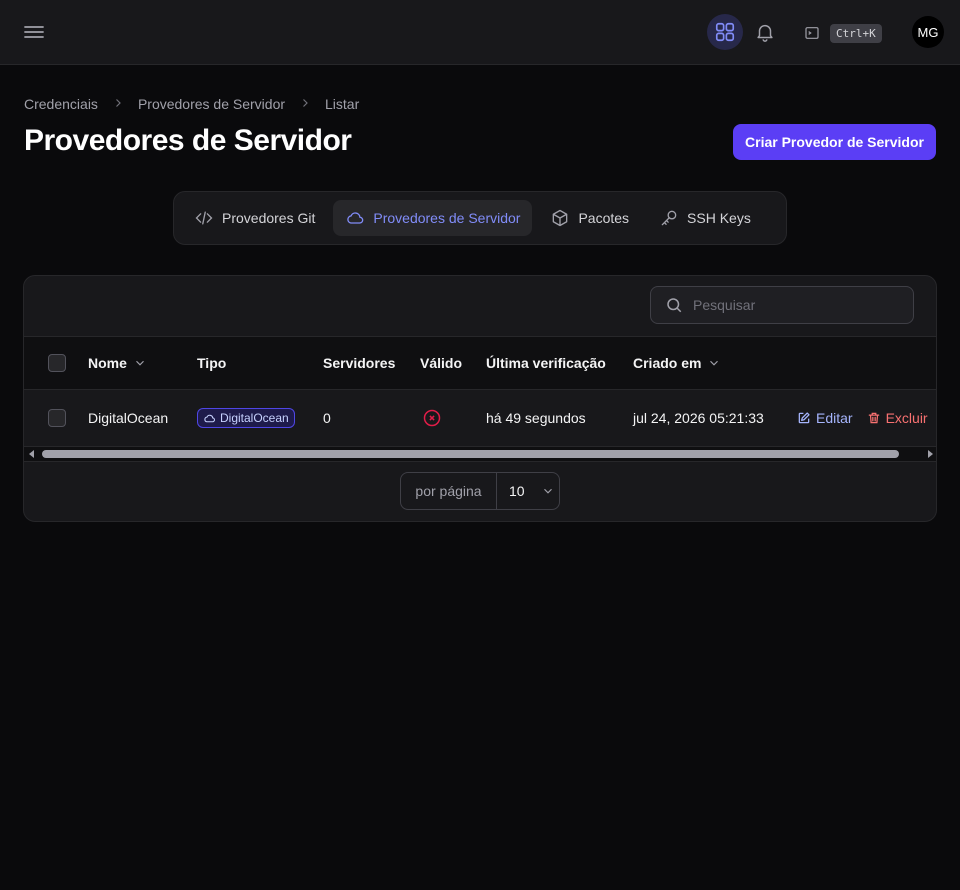 The height and width of the screenshot is (890, 960). What do you see at coordinates (804, 418) in the screenshot?
I see `edit-icon` at bounding box center [804, 418].